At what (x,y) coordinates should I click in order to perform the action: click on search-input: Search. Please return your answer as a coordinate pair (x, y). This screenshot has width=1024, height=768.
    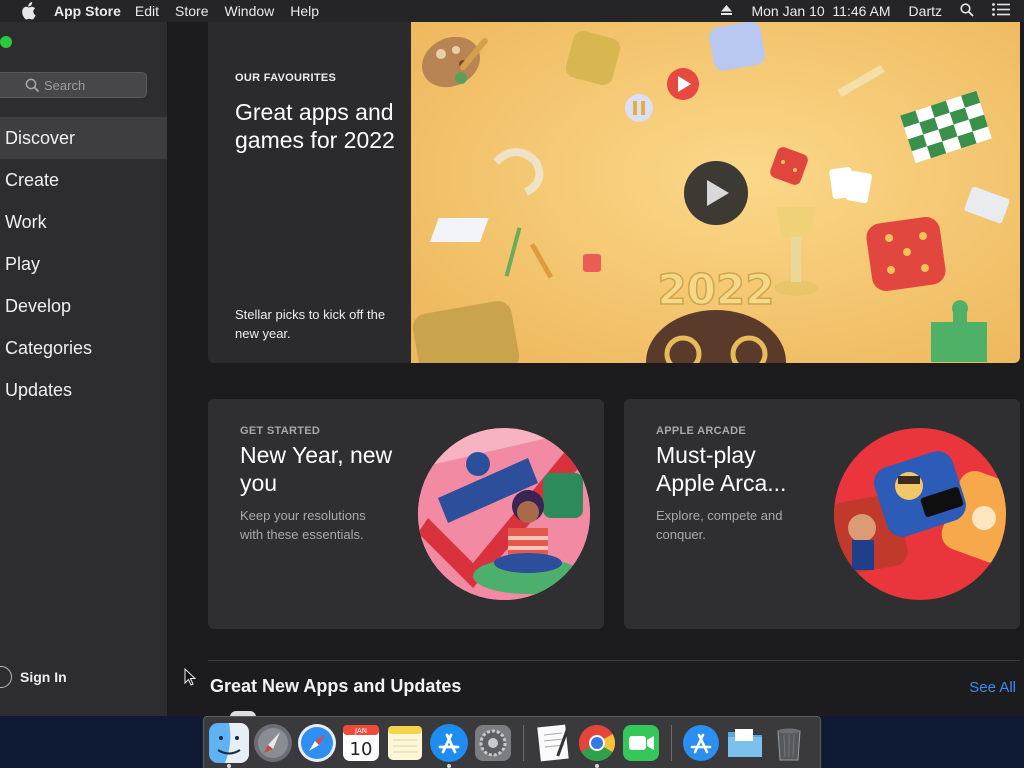
    Looking at the image, I should click on (73, 85).